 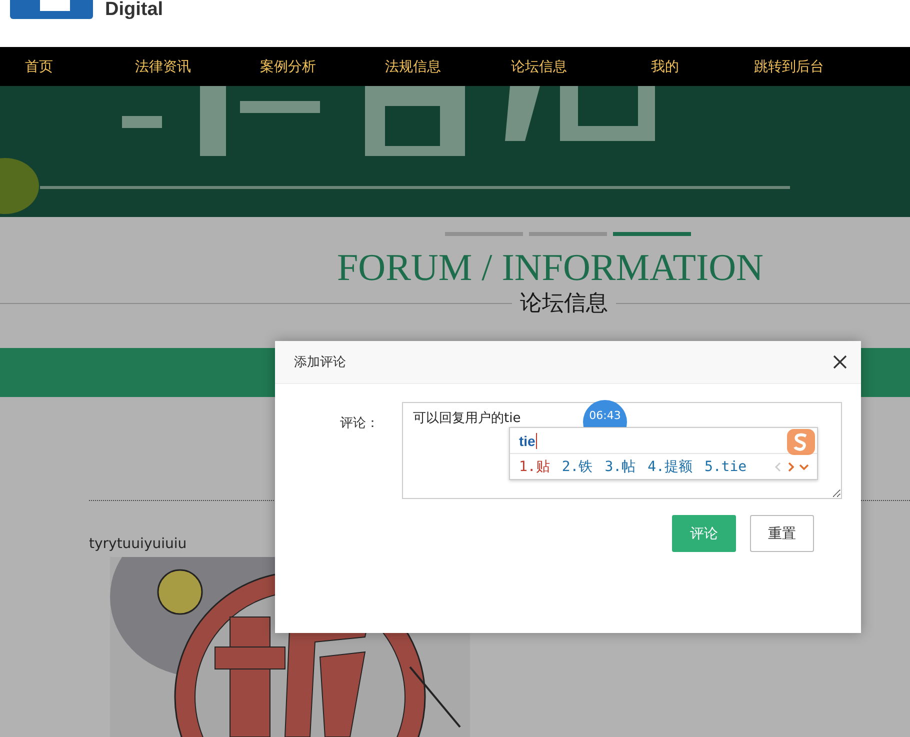 What do you see at coordinates (670, 467) in the screenshot?
I see `ime-candidate: 4.提额` at bounding box center [670, 467].